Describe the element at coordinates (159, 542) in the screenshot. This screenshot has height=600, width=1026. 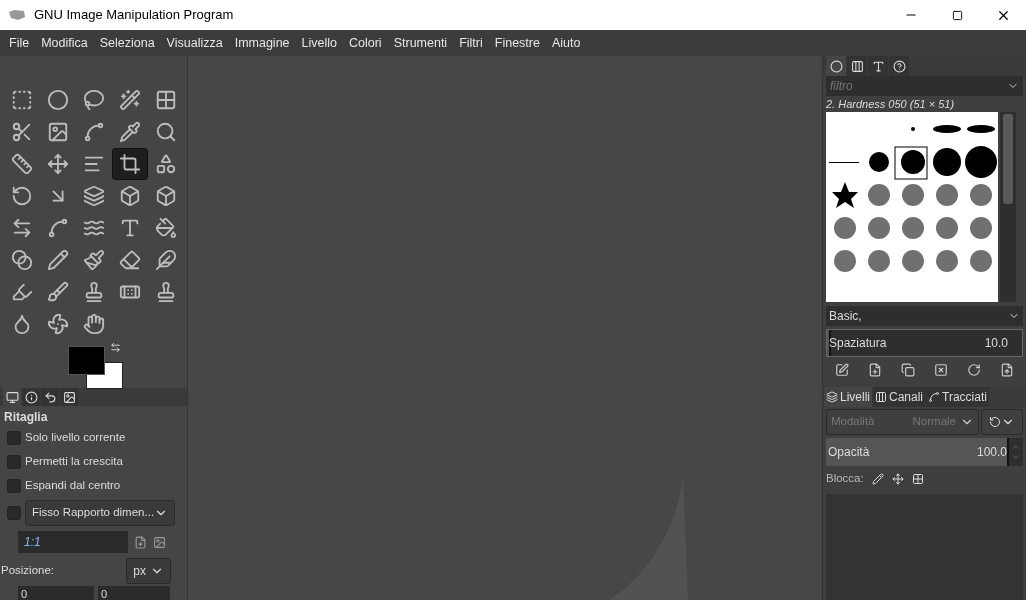
I see `landscape-icon` at that location.